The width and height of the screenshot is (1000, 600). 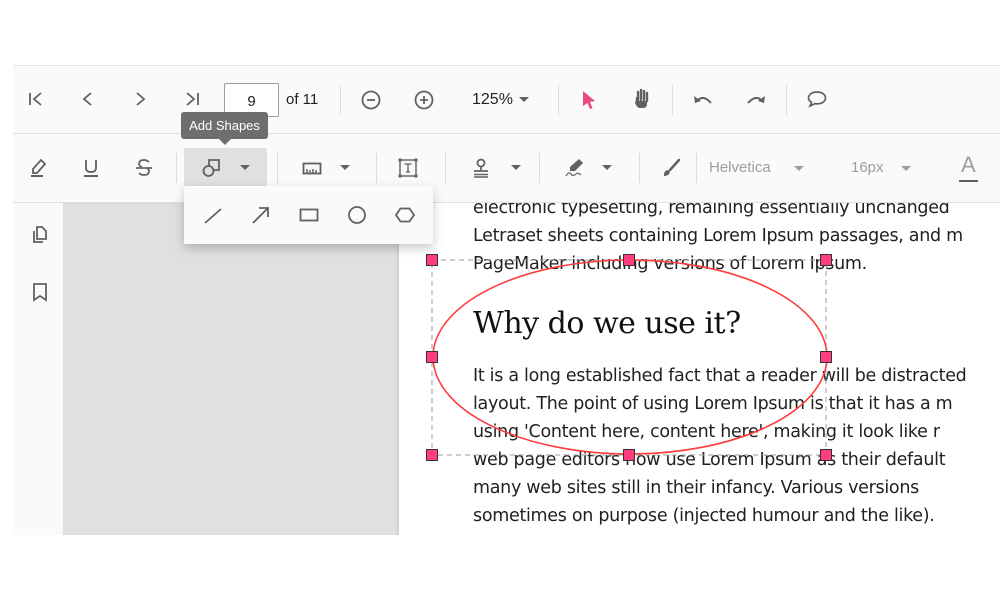 What do you see at coordinates (432, 455) in the screenshot?
I see `resize-handle-bottom-left` at bounding box center [432, 455].